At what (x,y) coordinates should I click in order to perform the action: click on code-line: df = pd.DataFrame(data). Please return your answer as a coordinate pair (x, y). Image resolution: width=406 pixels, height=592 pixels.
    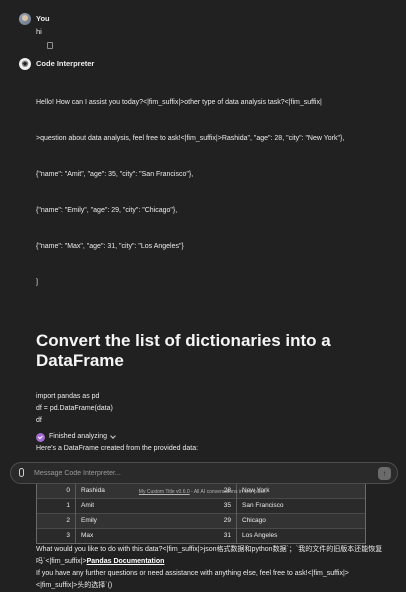
    Looking at the image, I should click on (74, 408).